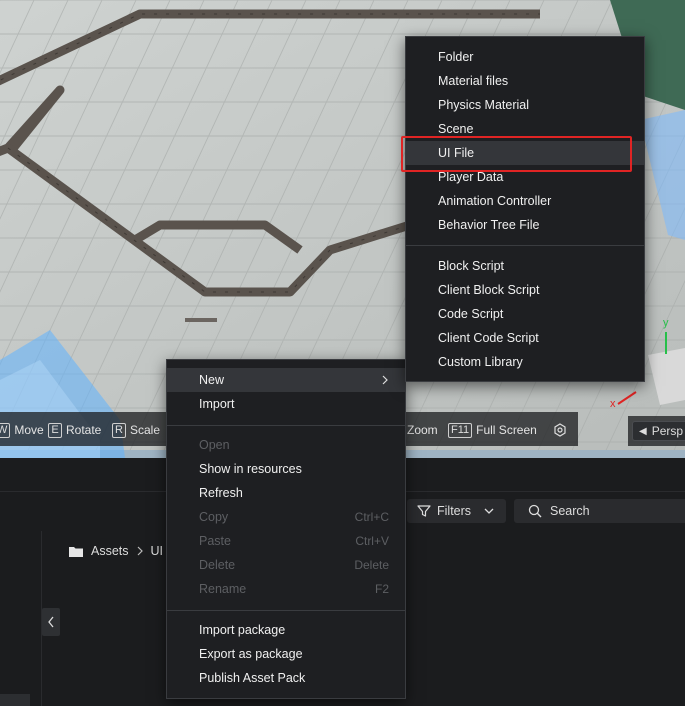 The image size is (685, 706). Describe the element at coordinates (535, 511) in the screenshot. I see `search-icon` at that location.